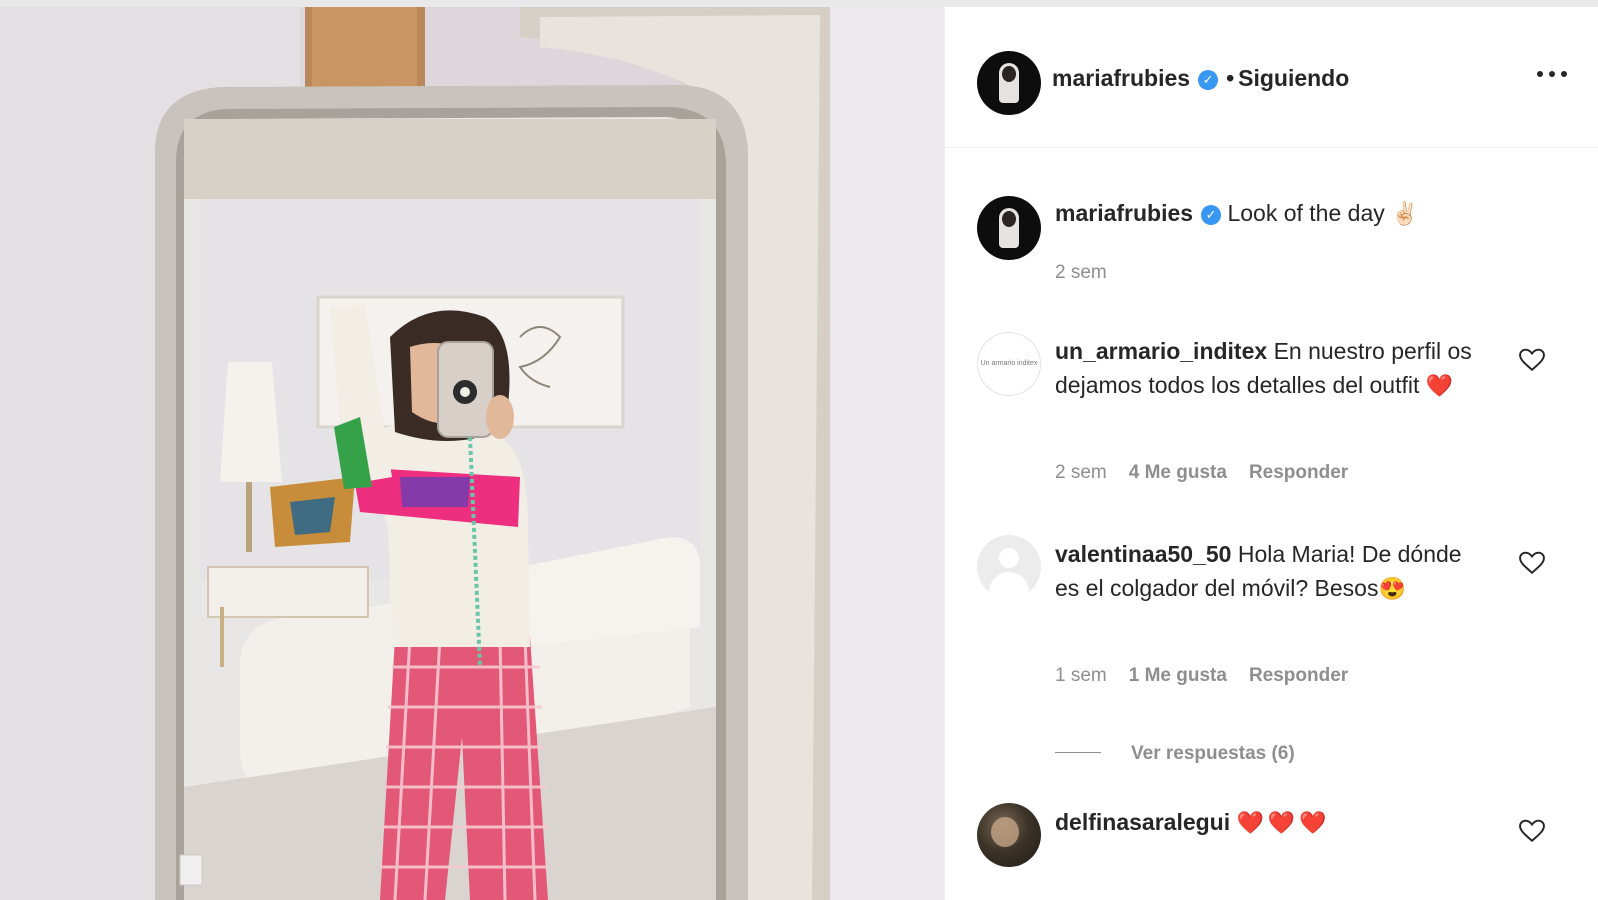 This screenshot has width=1598, height=900. I want to click on commenter-username: un_armario_inditex, so click(1161, 351).